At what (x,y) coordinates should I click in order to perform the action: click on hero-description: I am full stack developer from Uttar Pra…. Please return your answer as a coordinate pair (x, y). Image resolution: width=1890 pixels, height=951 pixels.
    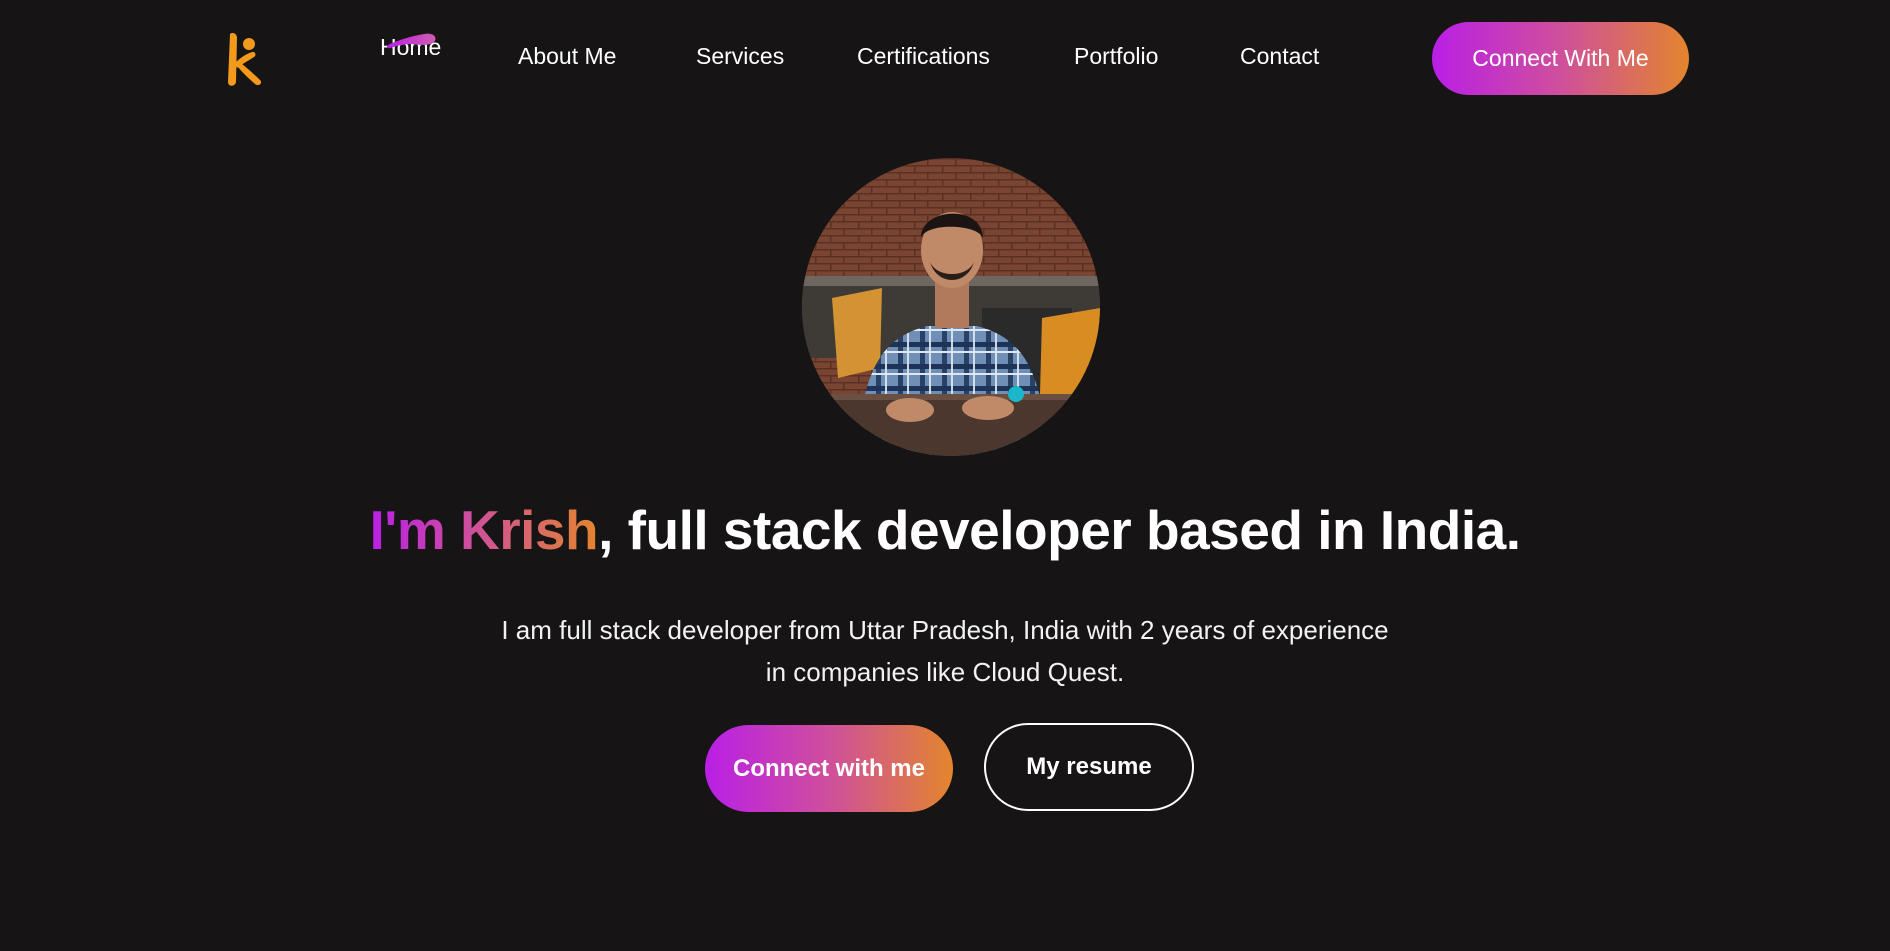
    Looking at the image, I should click on (945, 651).